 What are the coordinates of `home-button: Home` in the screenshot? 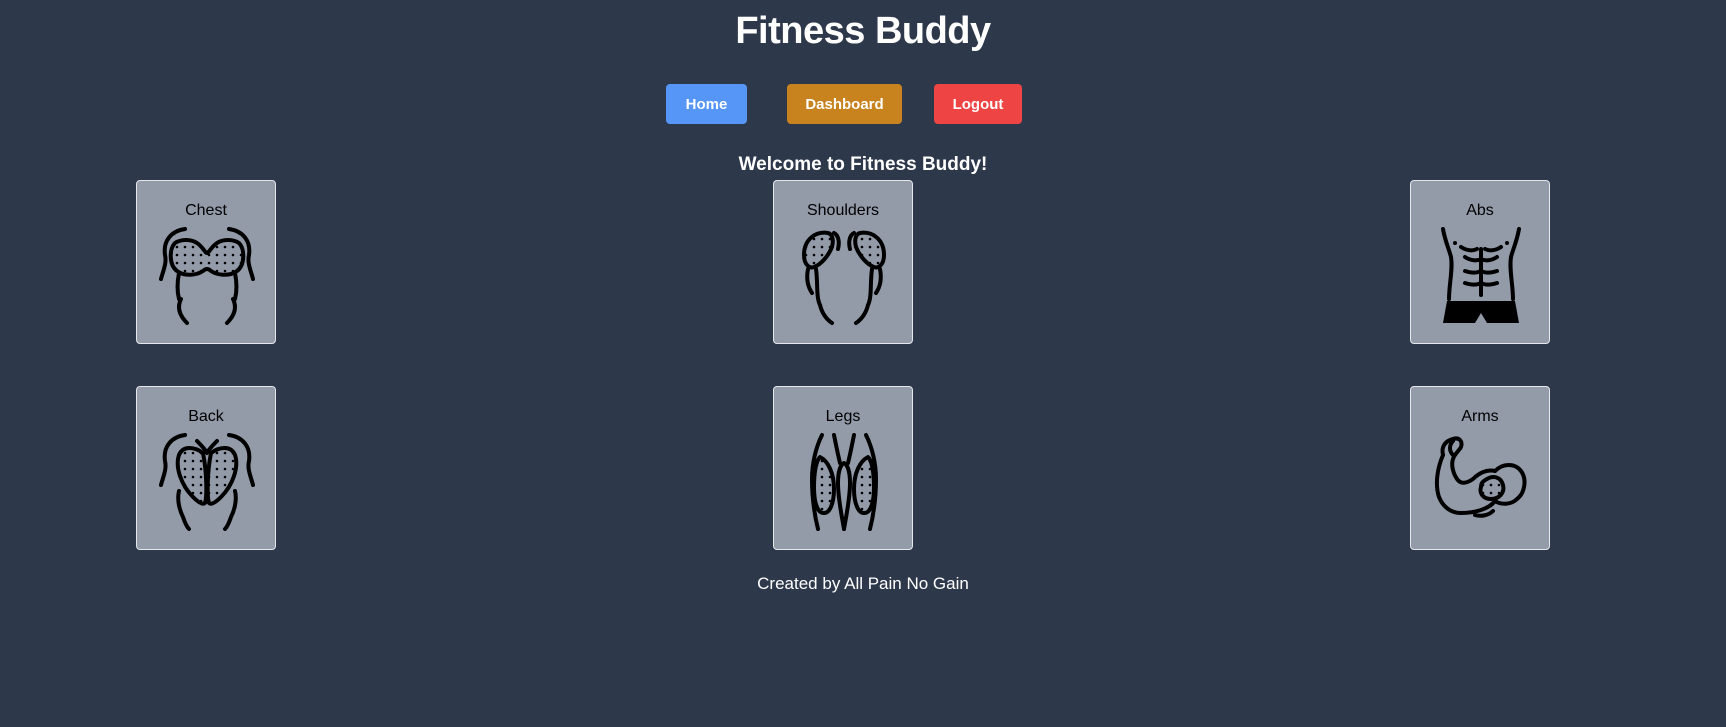 It's located at (706, 104).